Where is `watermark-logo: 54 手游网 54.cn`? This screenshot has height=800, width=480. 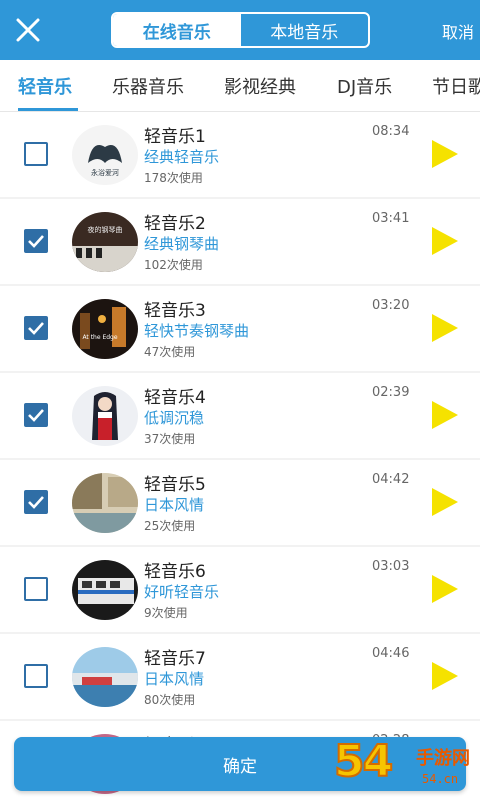
watermark-logo: 54 手游网 54.cn is located at coordinates (405, 767).